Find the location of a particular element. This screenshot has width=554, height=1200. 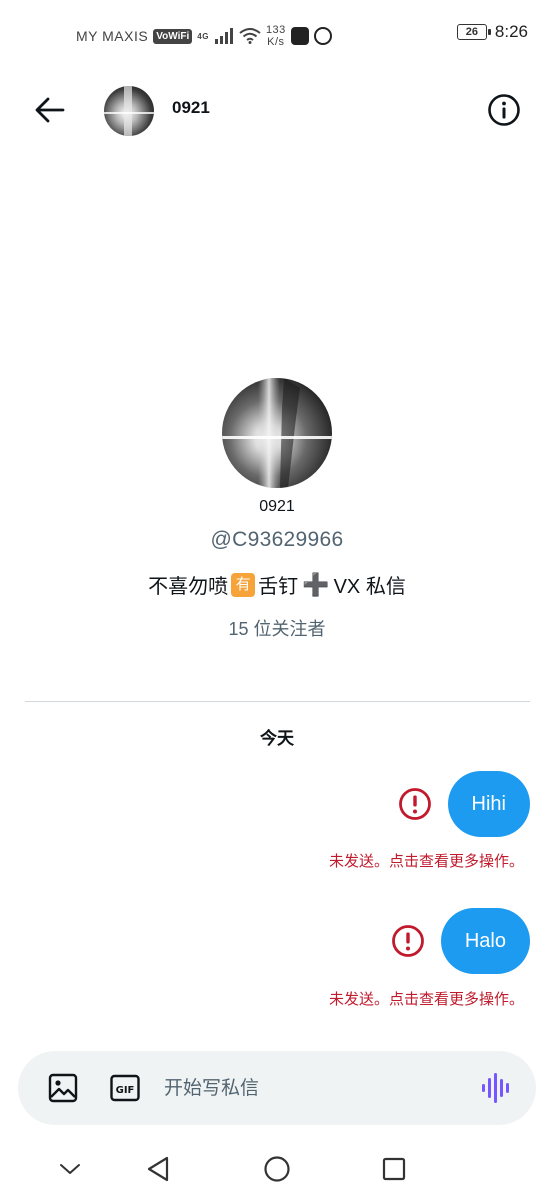

chevron-down-icon is located at coordinates (70, 1169).